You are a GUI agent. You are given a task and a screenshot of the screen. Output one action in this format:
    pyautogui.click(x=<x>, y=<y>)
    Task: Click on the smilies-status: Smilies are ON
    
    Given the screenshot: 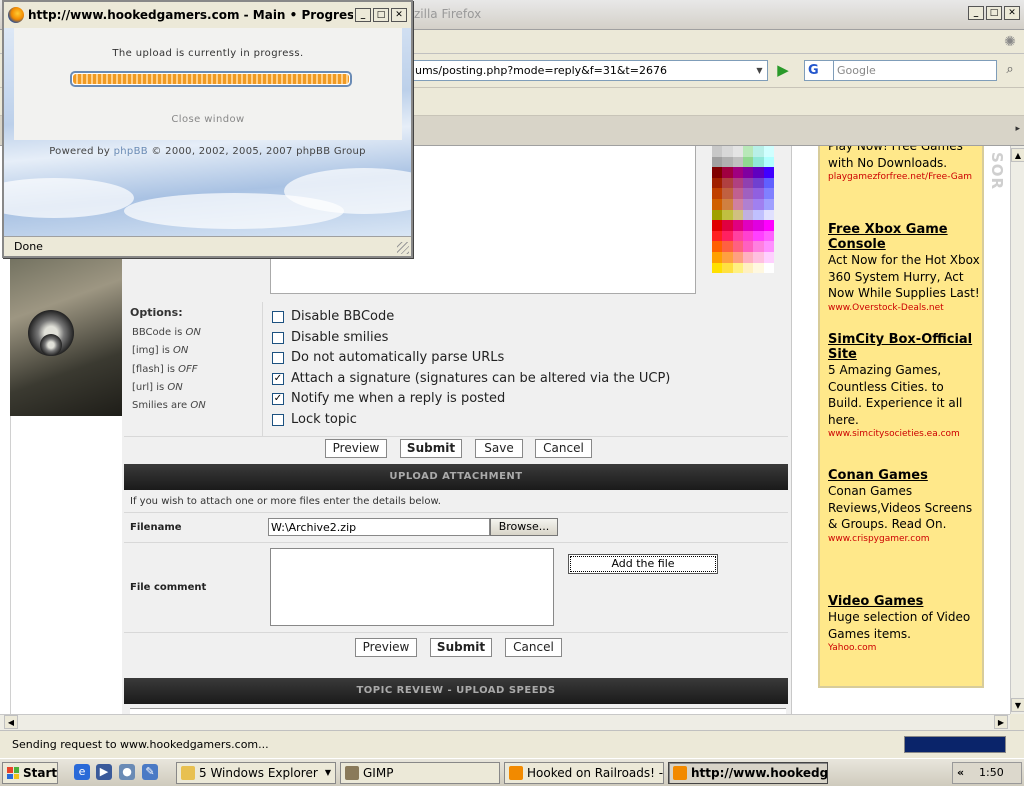 What is the action you would take?
    pyautogui.click(x=169, y=406)
    